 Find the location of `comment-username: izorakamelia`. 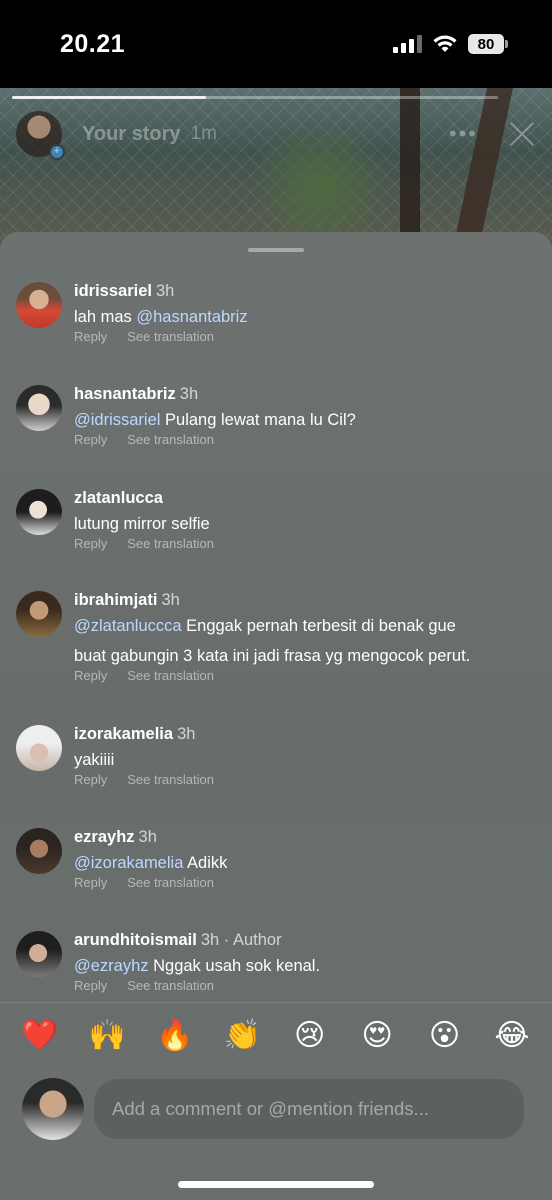

comment-username: izorakamelia is located at coordinates (123, 734).